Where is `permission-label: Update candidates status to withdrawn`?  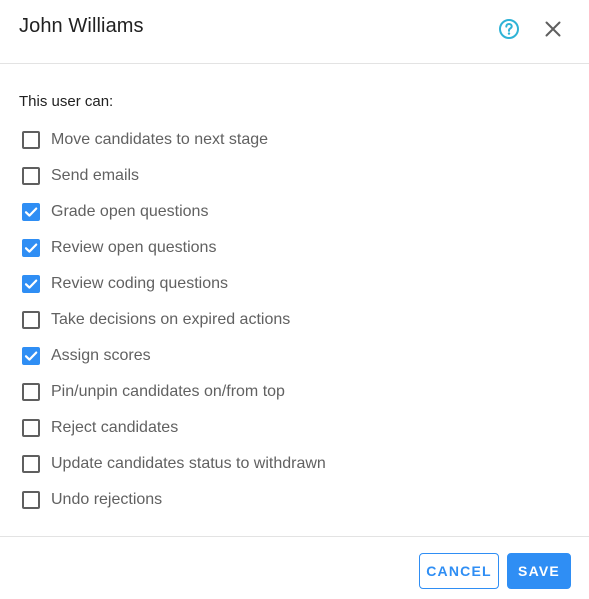
permission-label: Update candidates status to withdrawn is located at coordinates (188, 463).